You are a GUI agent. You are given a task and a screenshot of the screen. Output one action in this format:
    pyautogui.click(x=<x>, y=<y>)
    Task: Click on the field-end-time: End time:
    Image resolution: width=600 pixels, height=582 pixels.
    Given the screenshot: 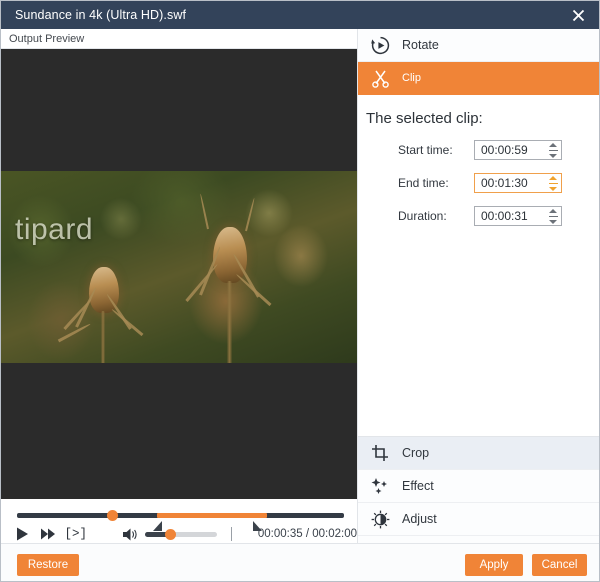 What is the action you would take?
    pyautogui.click(x=478, y=183)
    